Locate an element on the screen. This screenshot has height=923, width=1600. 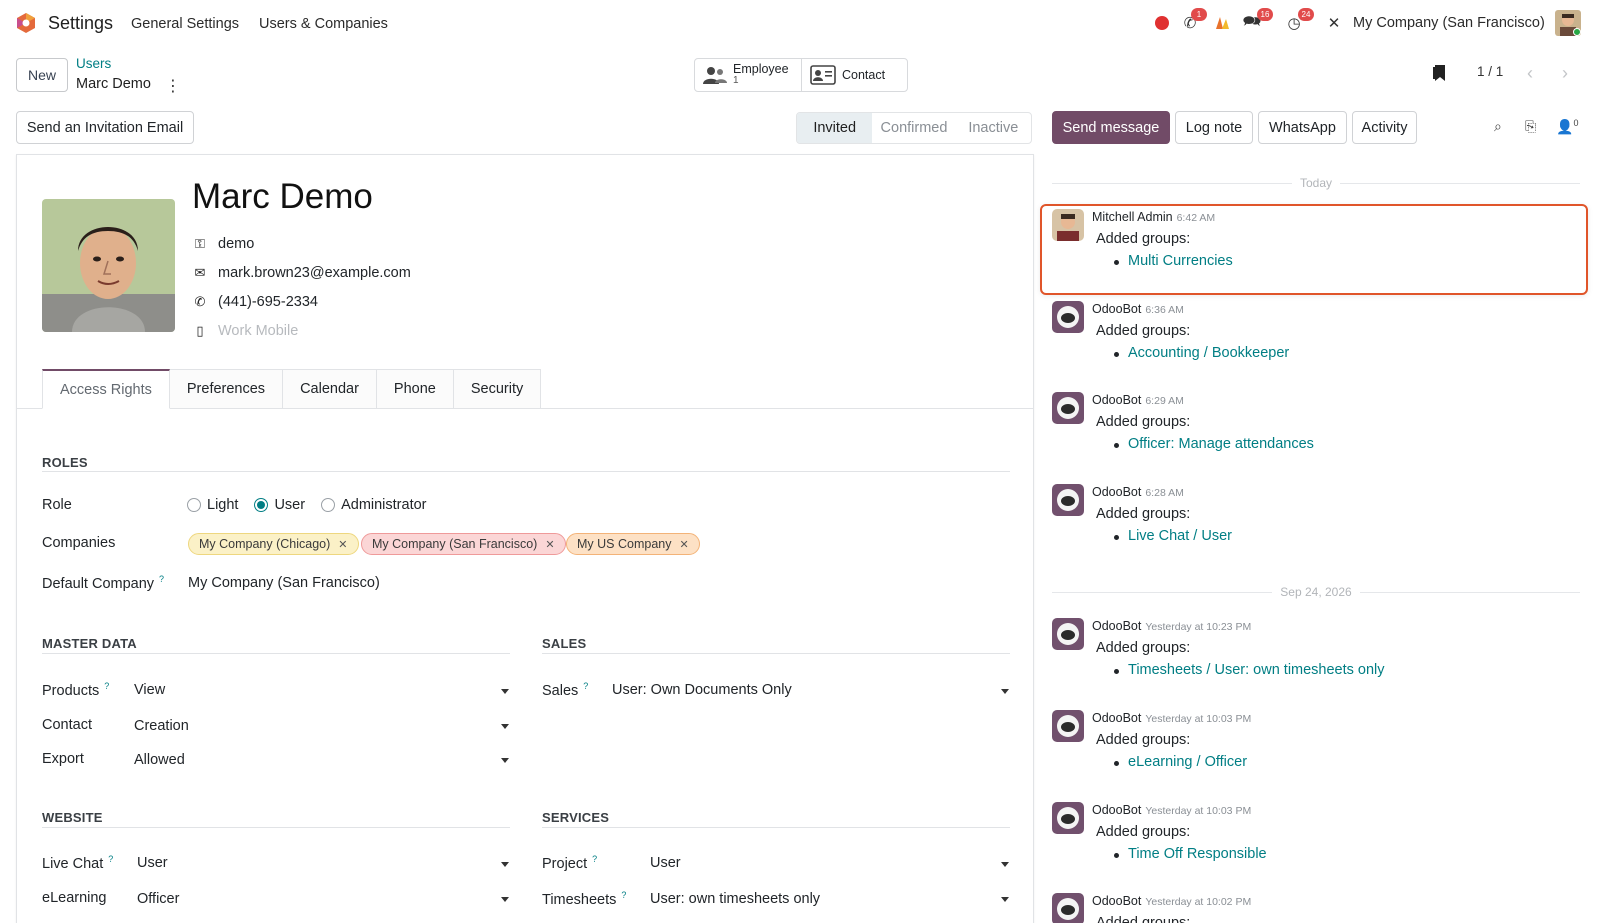
send-invitation-button: Send an Invitation Email is located at coordinates (105, 127).